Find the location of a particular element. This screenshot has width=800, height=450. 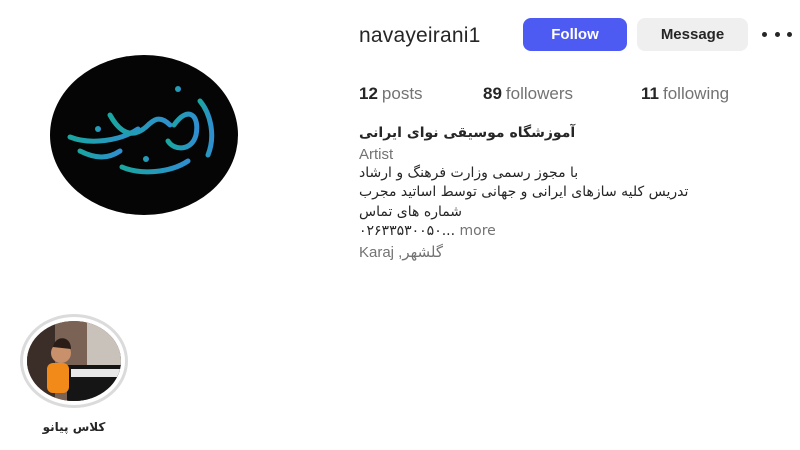

story-highlight is located at coordinates (74, 361).